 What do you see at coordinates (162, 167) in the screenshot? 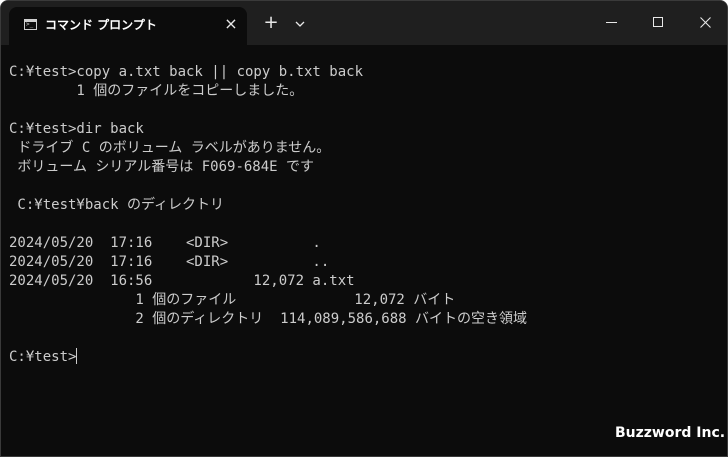
I see `terminal-line: ボリューム シリアル番号は F069-684E です` at bounding box center [162, 167].